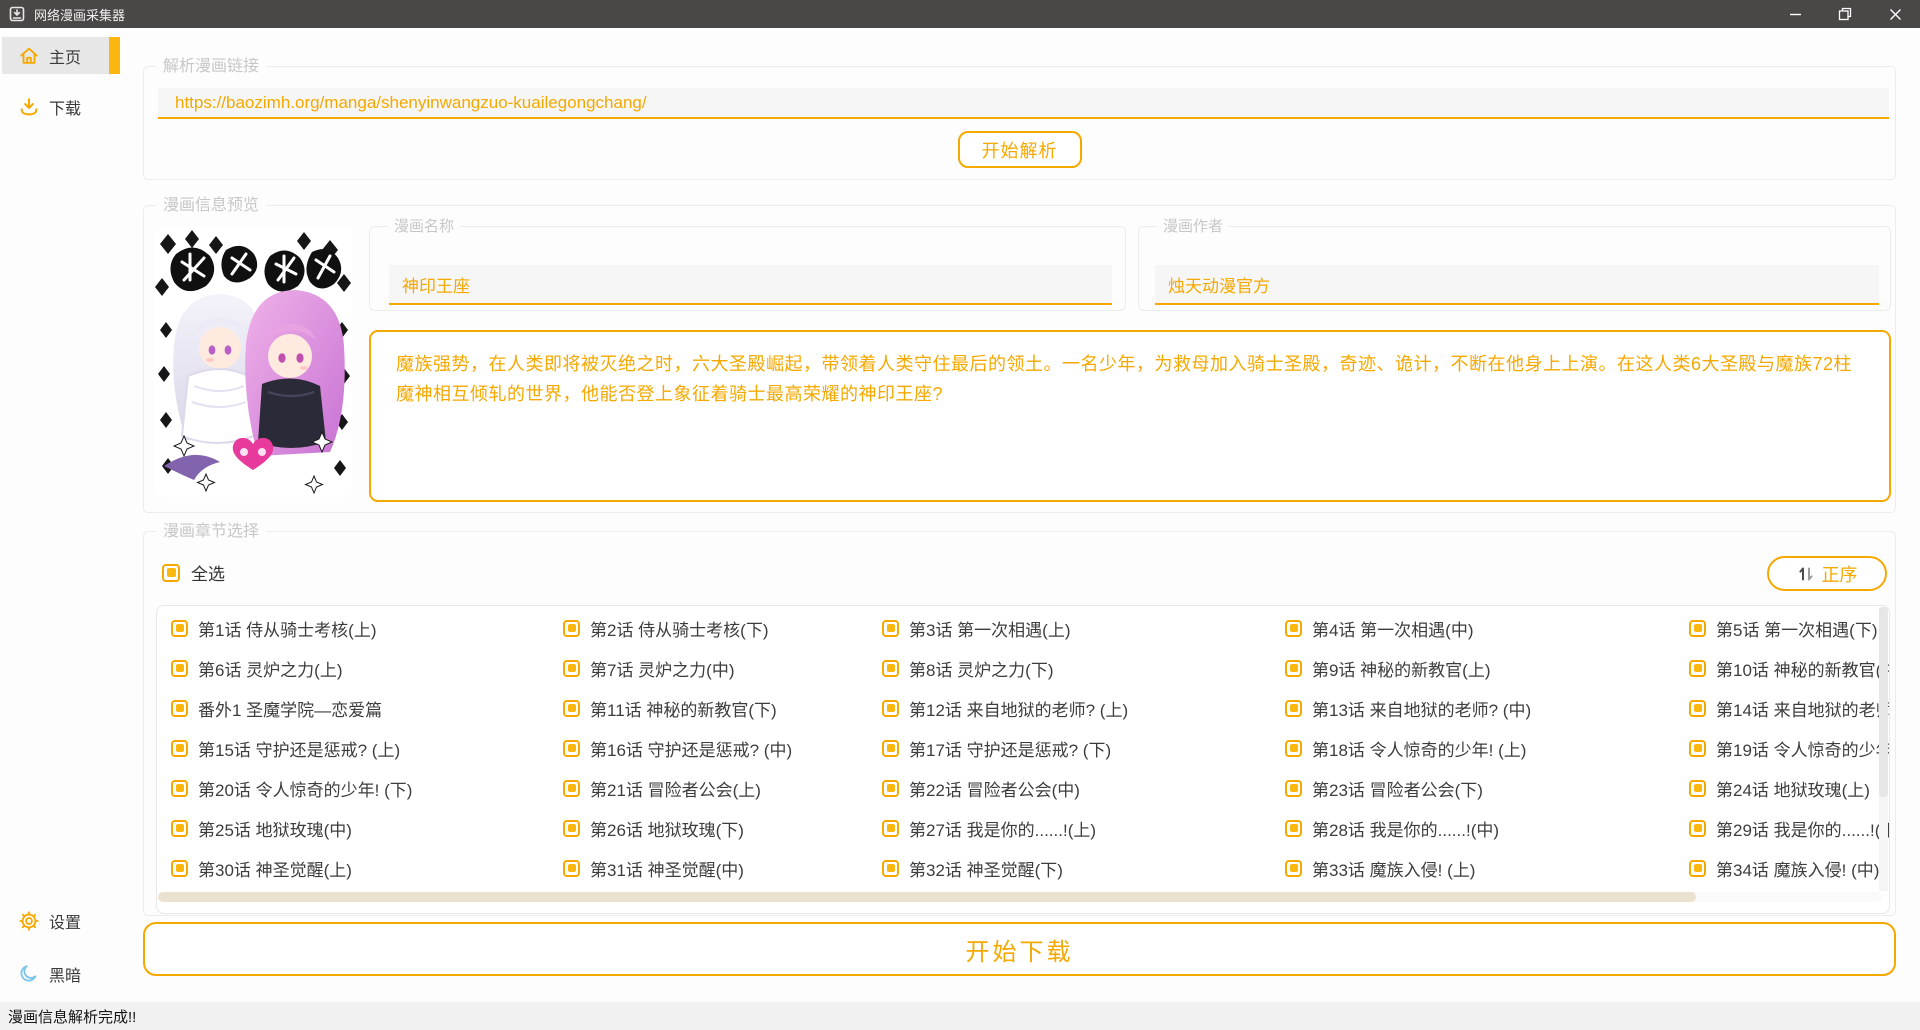 The image size is (1920, 1030). I want to click on chapter-item: 第27话 我是你的......!(上), so click(1083, 828).